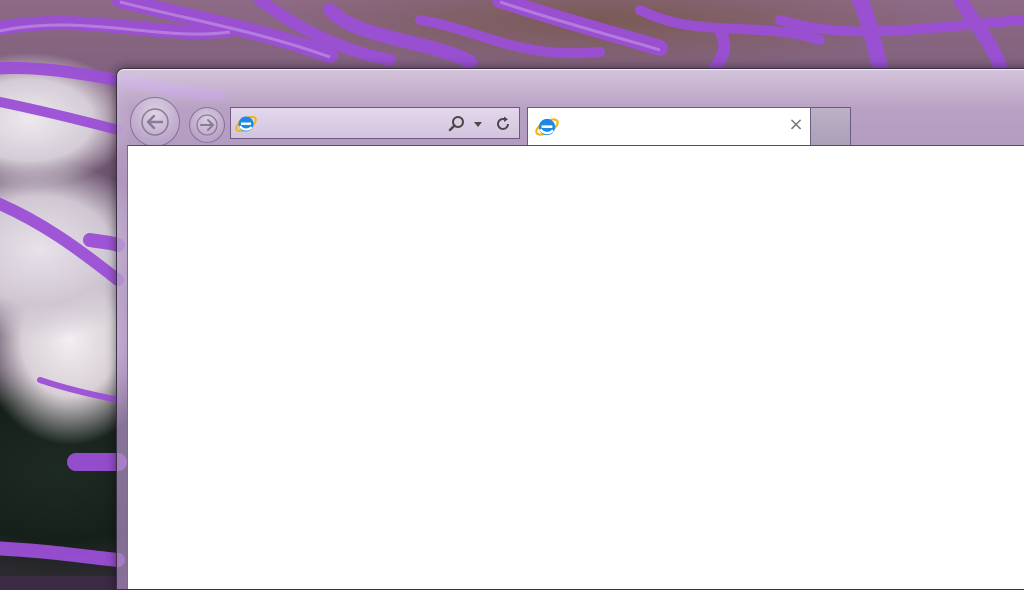 The image size is (1024, 590). I want to click on search-button, so click(457, 124).